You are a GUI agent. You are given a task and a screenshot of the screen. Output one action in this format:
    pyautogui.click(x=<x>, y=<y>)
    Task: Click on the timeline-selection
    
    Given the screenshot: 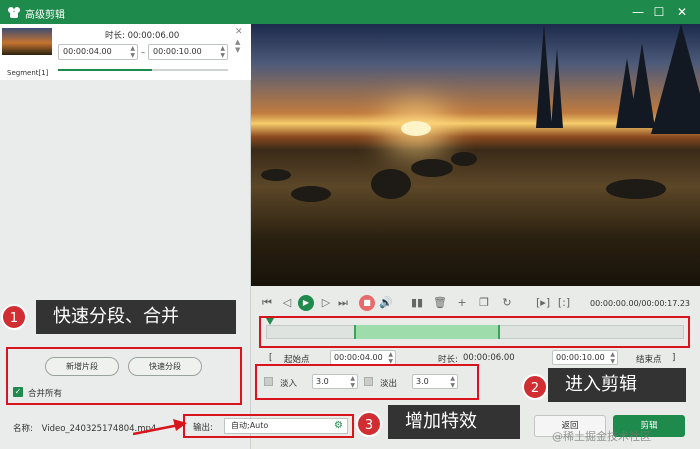 What is the action you would take?
    pyautogui.click(x=427, y=332)
    